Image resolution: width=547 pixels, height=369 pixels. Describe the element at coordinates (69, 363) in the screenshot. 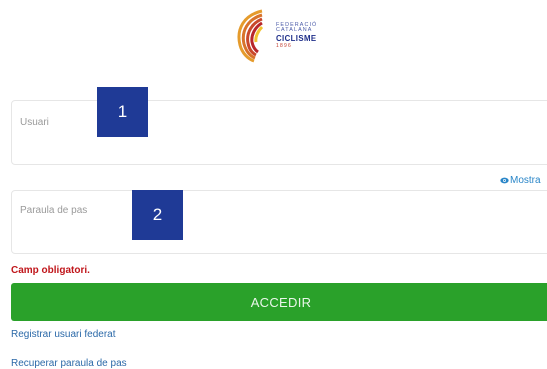

I see `recover-password-link: Recuperar paraula de pas` at that location.